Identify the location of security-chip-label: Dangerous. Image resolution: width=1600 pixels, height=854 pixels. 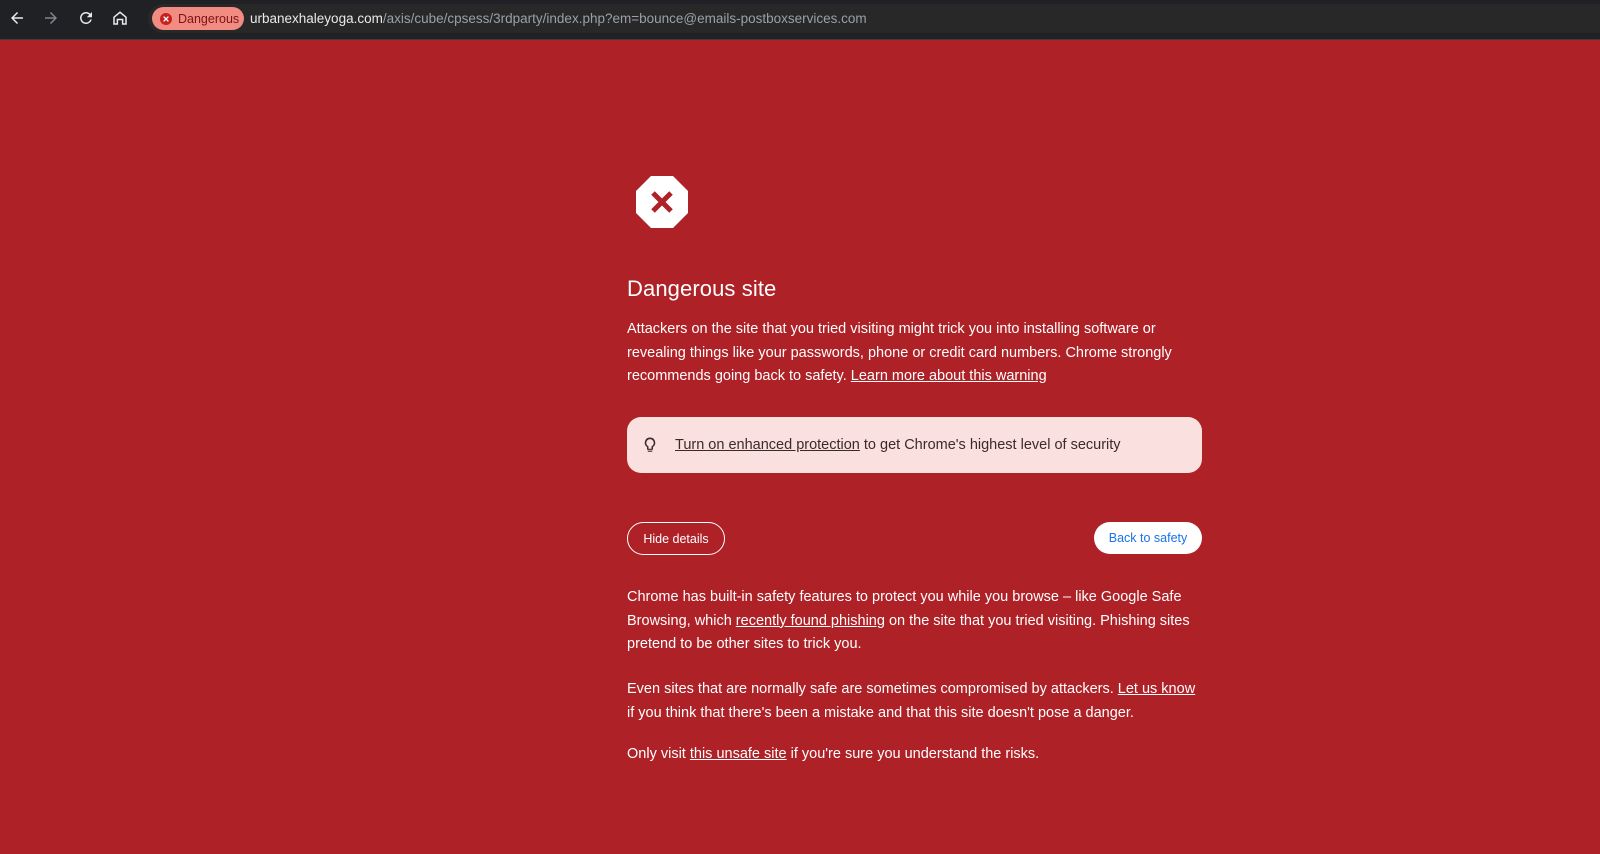
(209, 18).